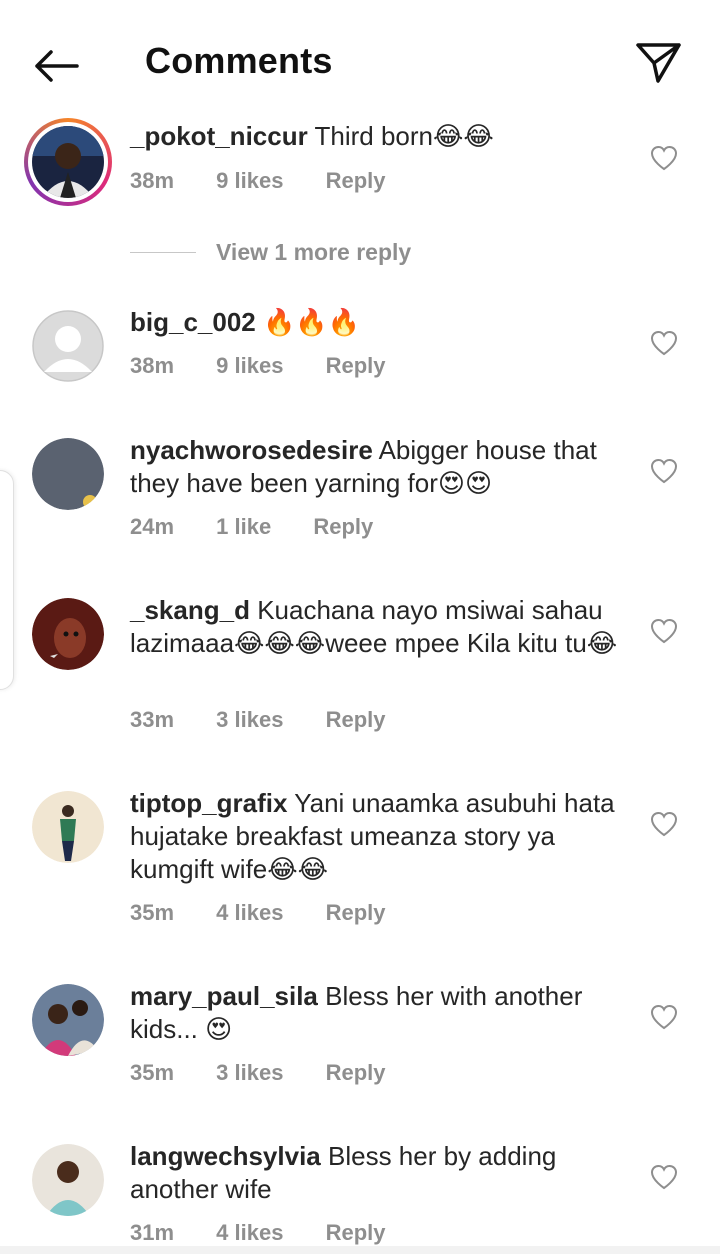 Image resolution: width=720 pixels, height=1254 pixels. What do you see at coordinates (239, 60) in the screenshot?
I see `page-title: Comments` at bounding box center [239, 60].